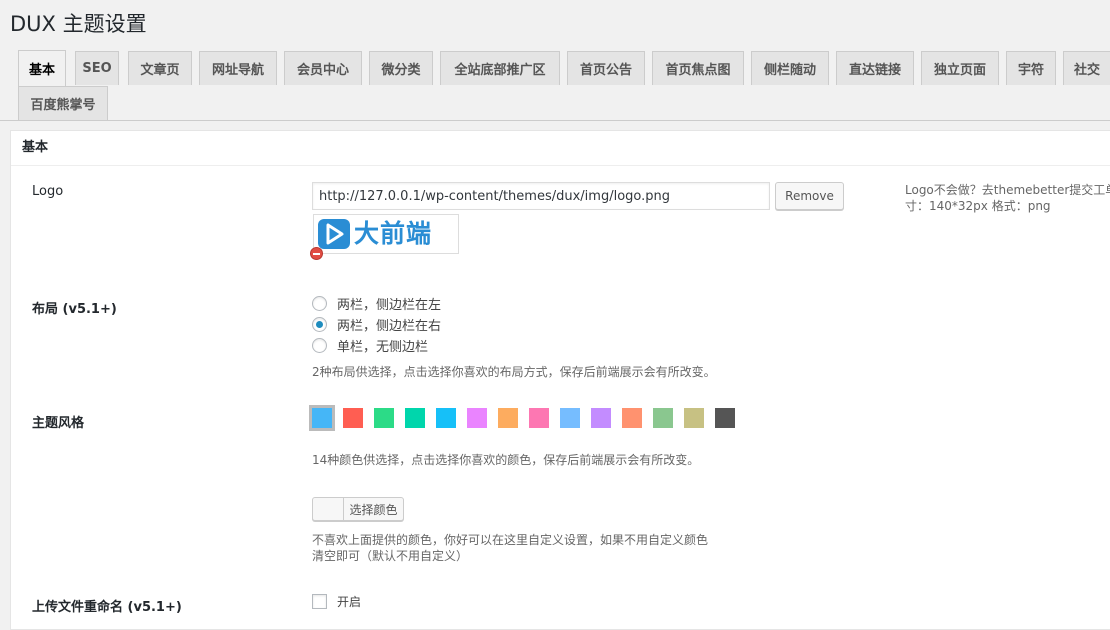 This screenshot has height=630, width=1110. Describe the element at coordinates (160, 68) in the screenshot. I see `tab-article: 文章页` at that location.